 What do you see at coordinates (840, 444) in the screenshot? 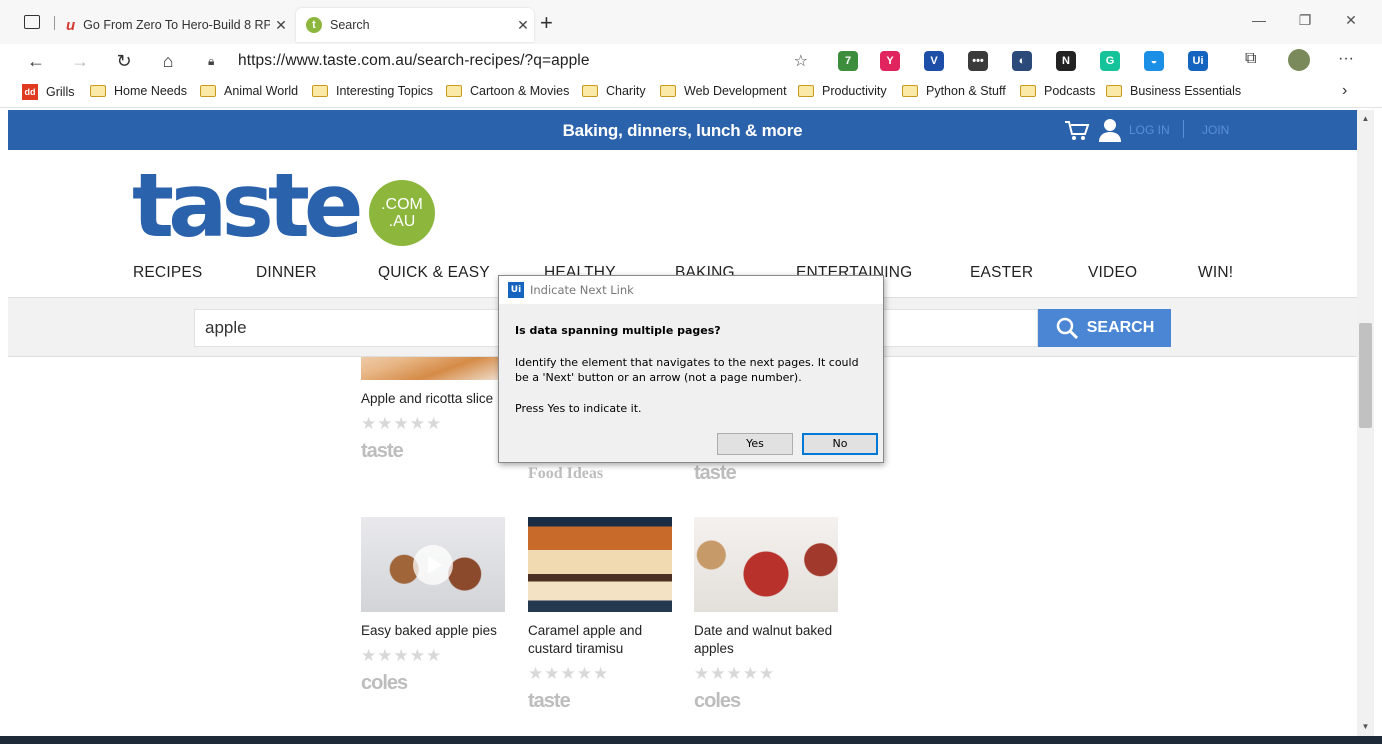
I see `no-button: No` at bounding box center [840, 444].